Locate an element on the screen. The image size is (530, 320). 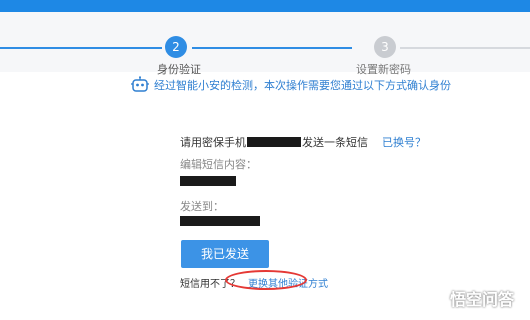
wukong-logo-icon is located at coordinates (436, 298).